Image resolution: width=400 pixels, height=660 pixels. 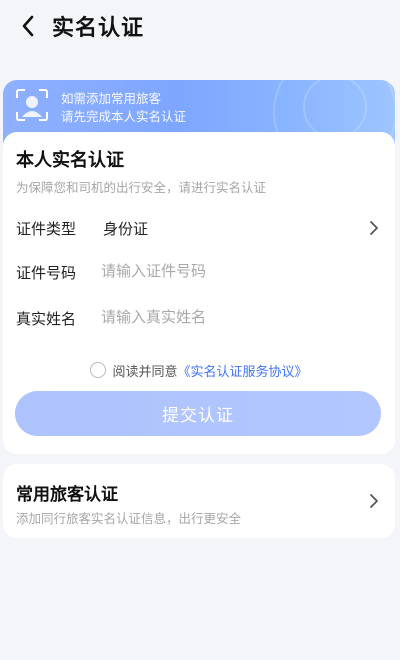 I want to click on id-type-value: 身份证, so click(x=126, y=229).